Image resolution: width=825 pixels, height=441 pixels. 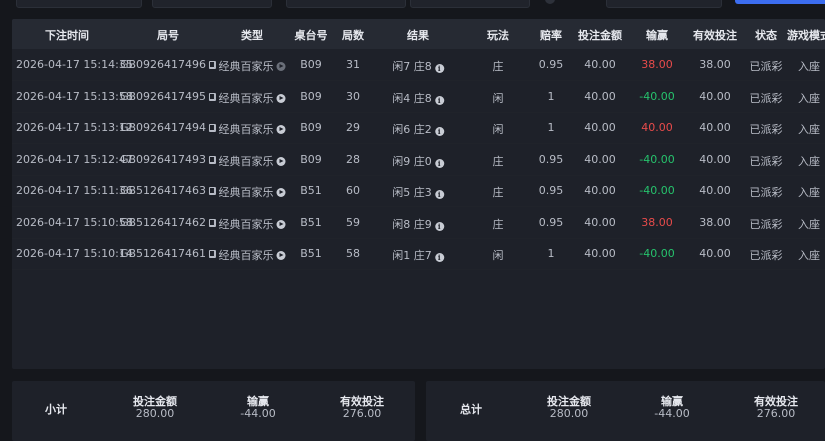 I want to click on cell-text: GB5126417463, so click(x=163, y=190).